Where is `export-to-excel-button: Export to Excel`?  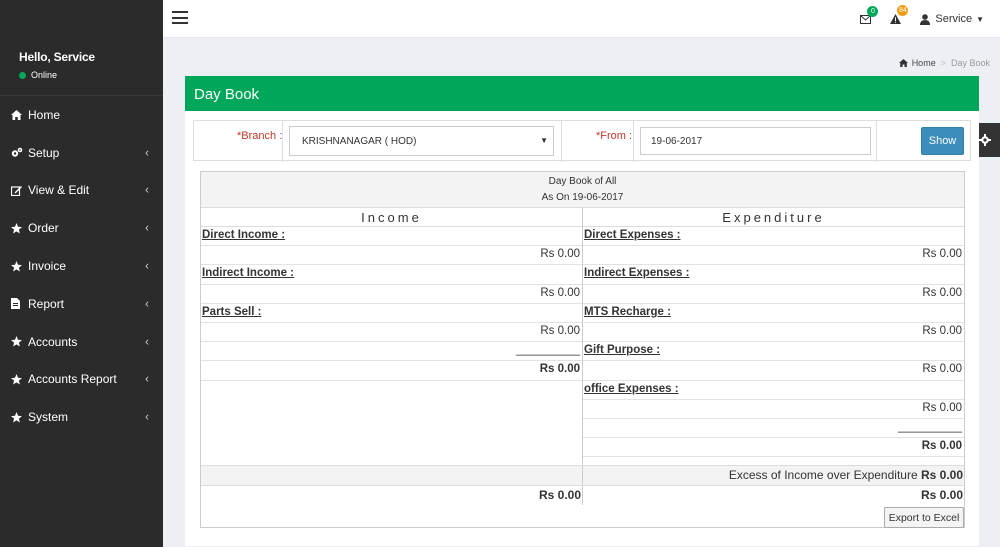
export-to-excel-button: Export to Excel is located at coordinates (924, 517).